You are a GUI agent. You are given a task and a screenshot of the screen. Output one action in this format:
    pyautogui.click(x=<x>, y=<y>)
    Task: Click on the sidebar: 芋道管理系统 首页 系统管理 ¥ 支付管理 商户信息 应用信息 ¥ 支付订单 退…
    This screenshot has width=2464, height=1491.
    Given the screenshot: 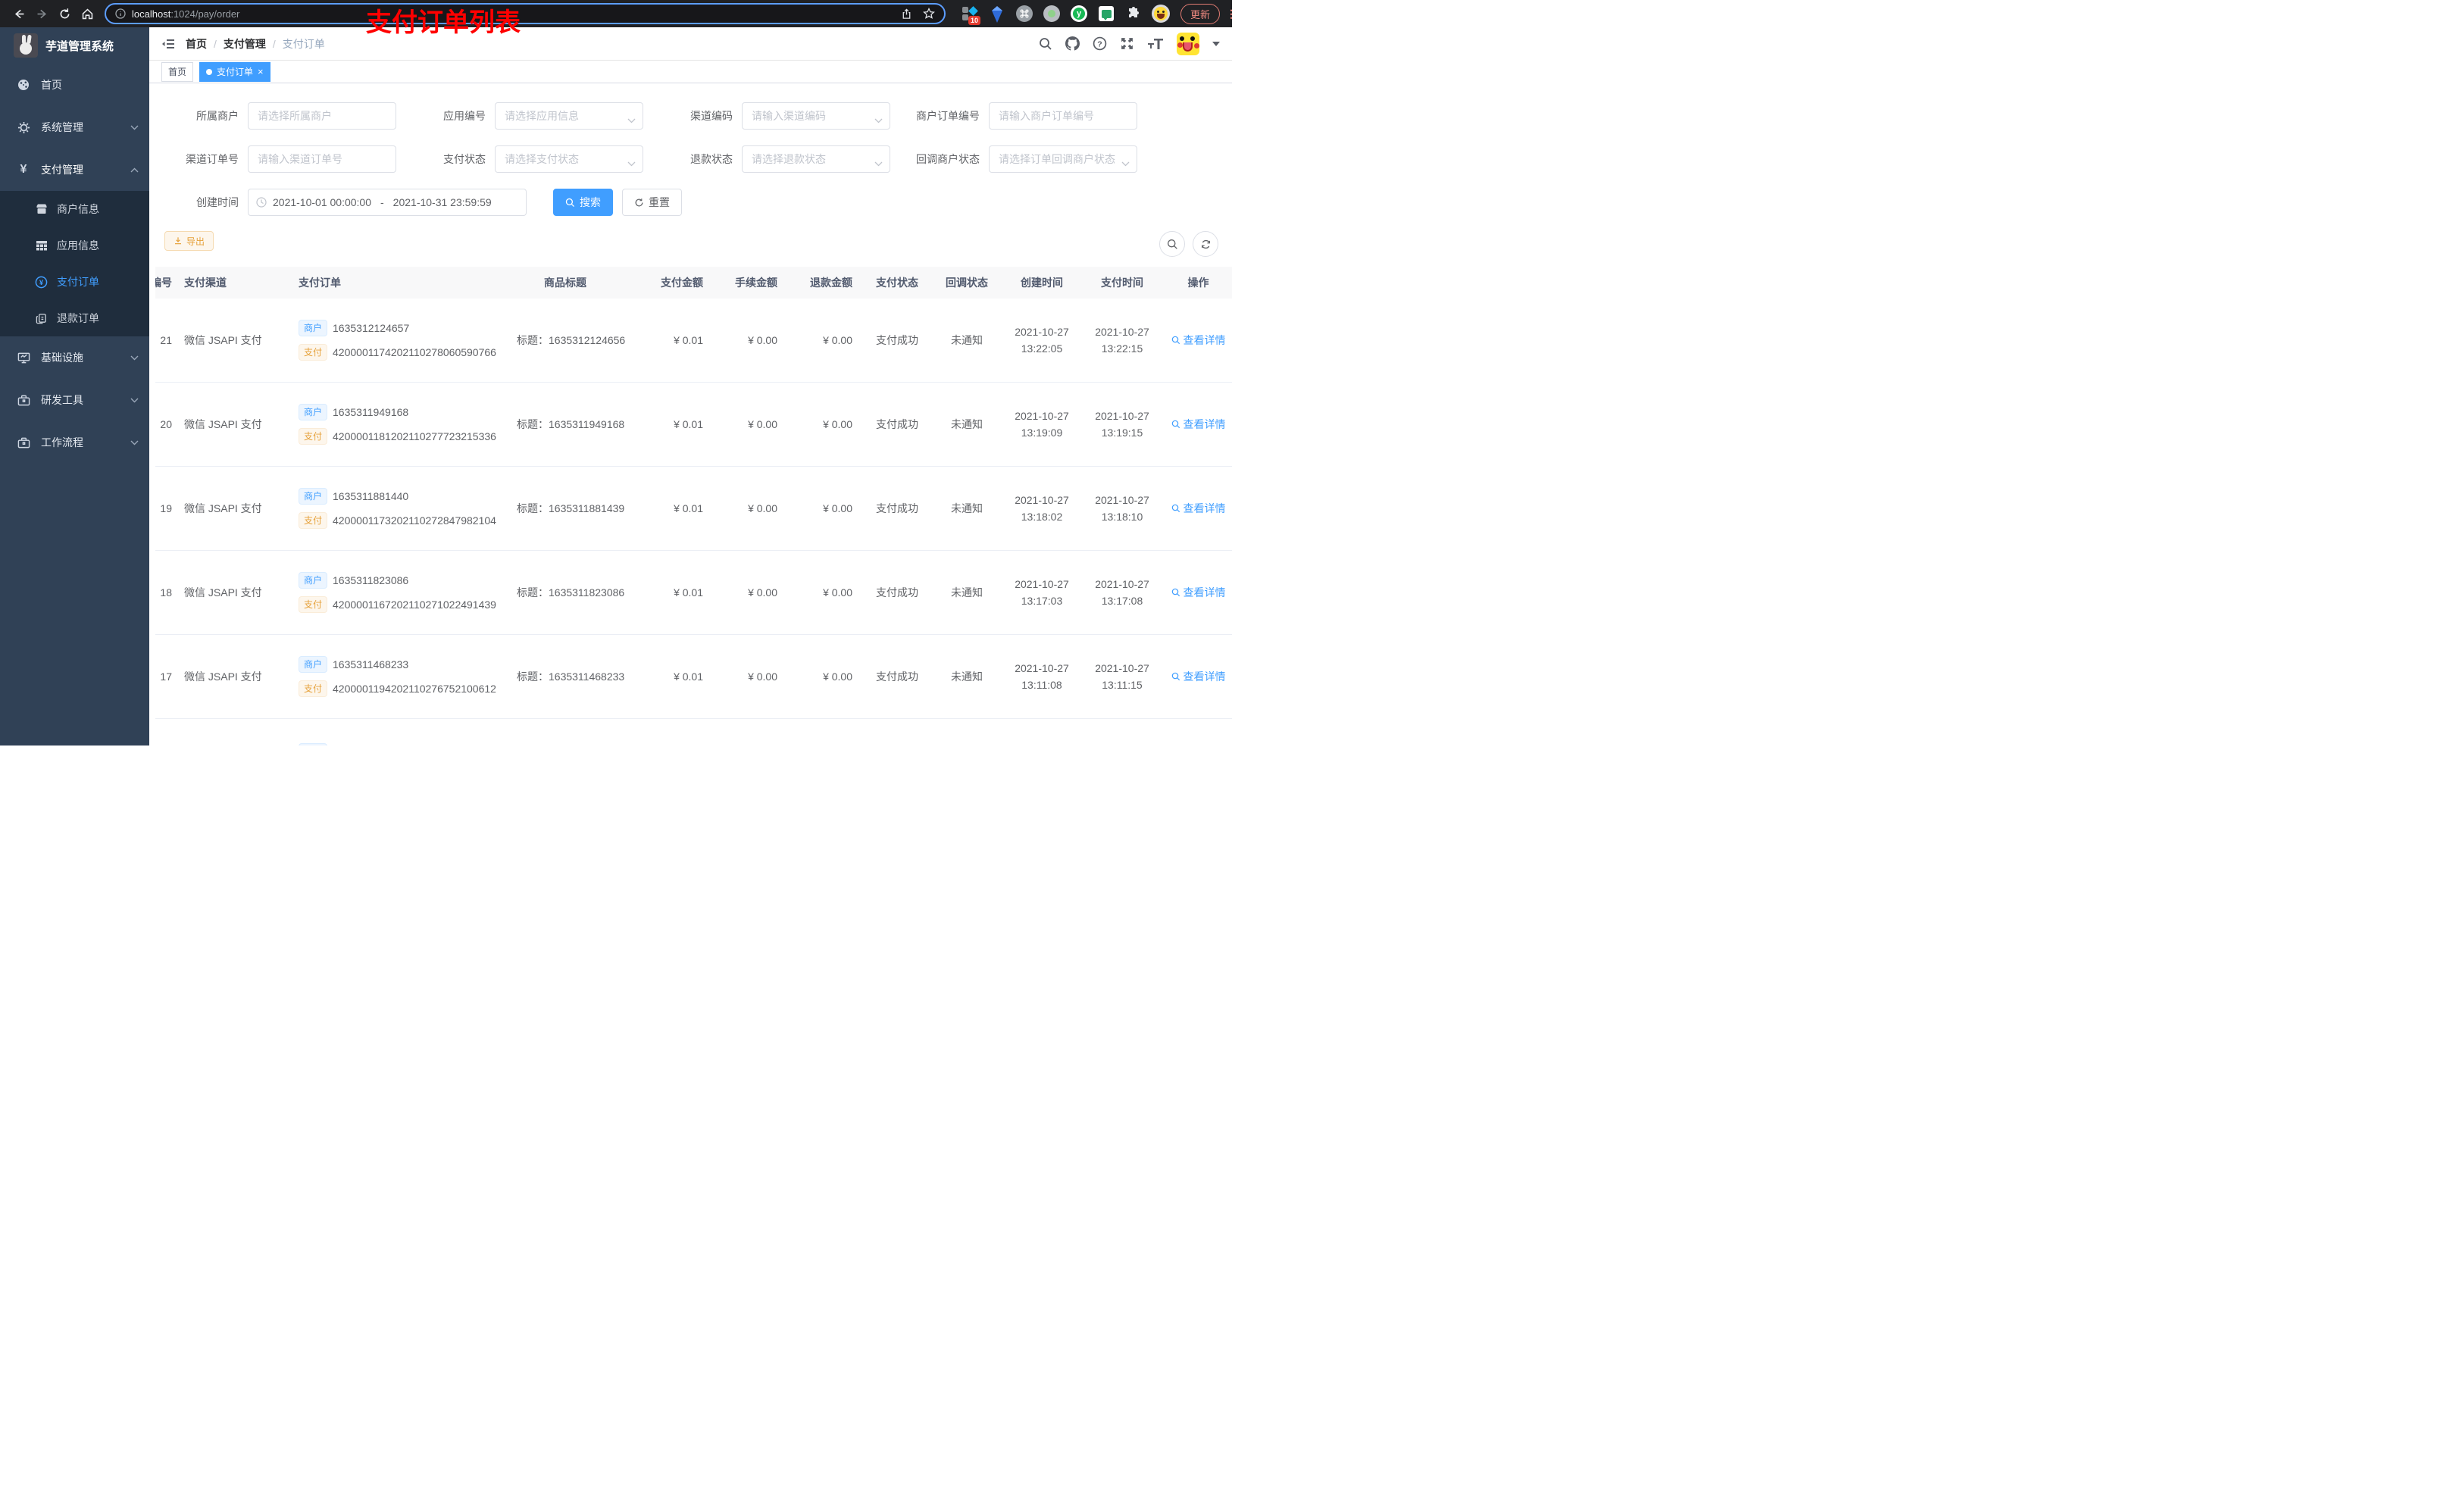 What is the action you would take?
    pyautogui.click(x=74, y=386)
    